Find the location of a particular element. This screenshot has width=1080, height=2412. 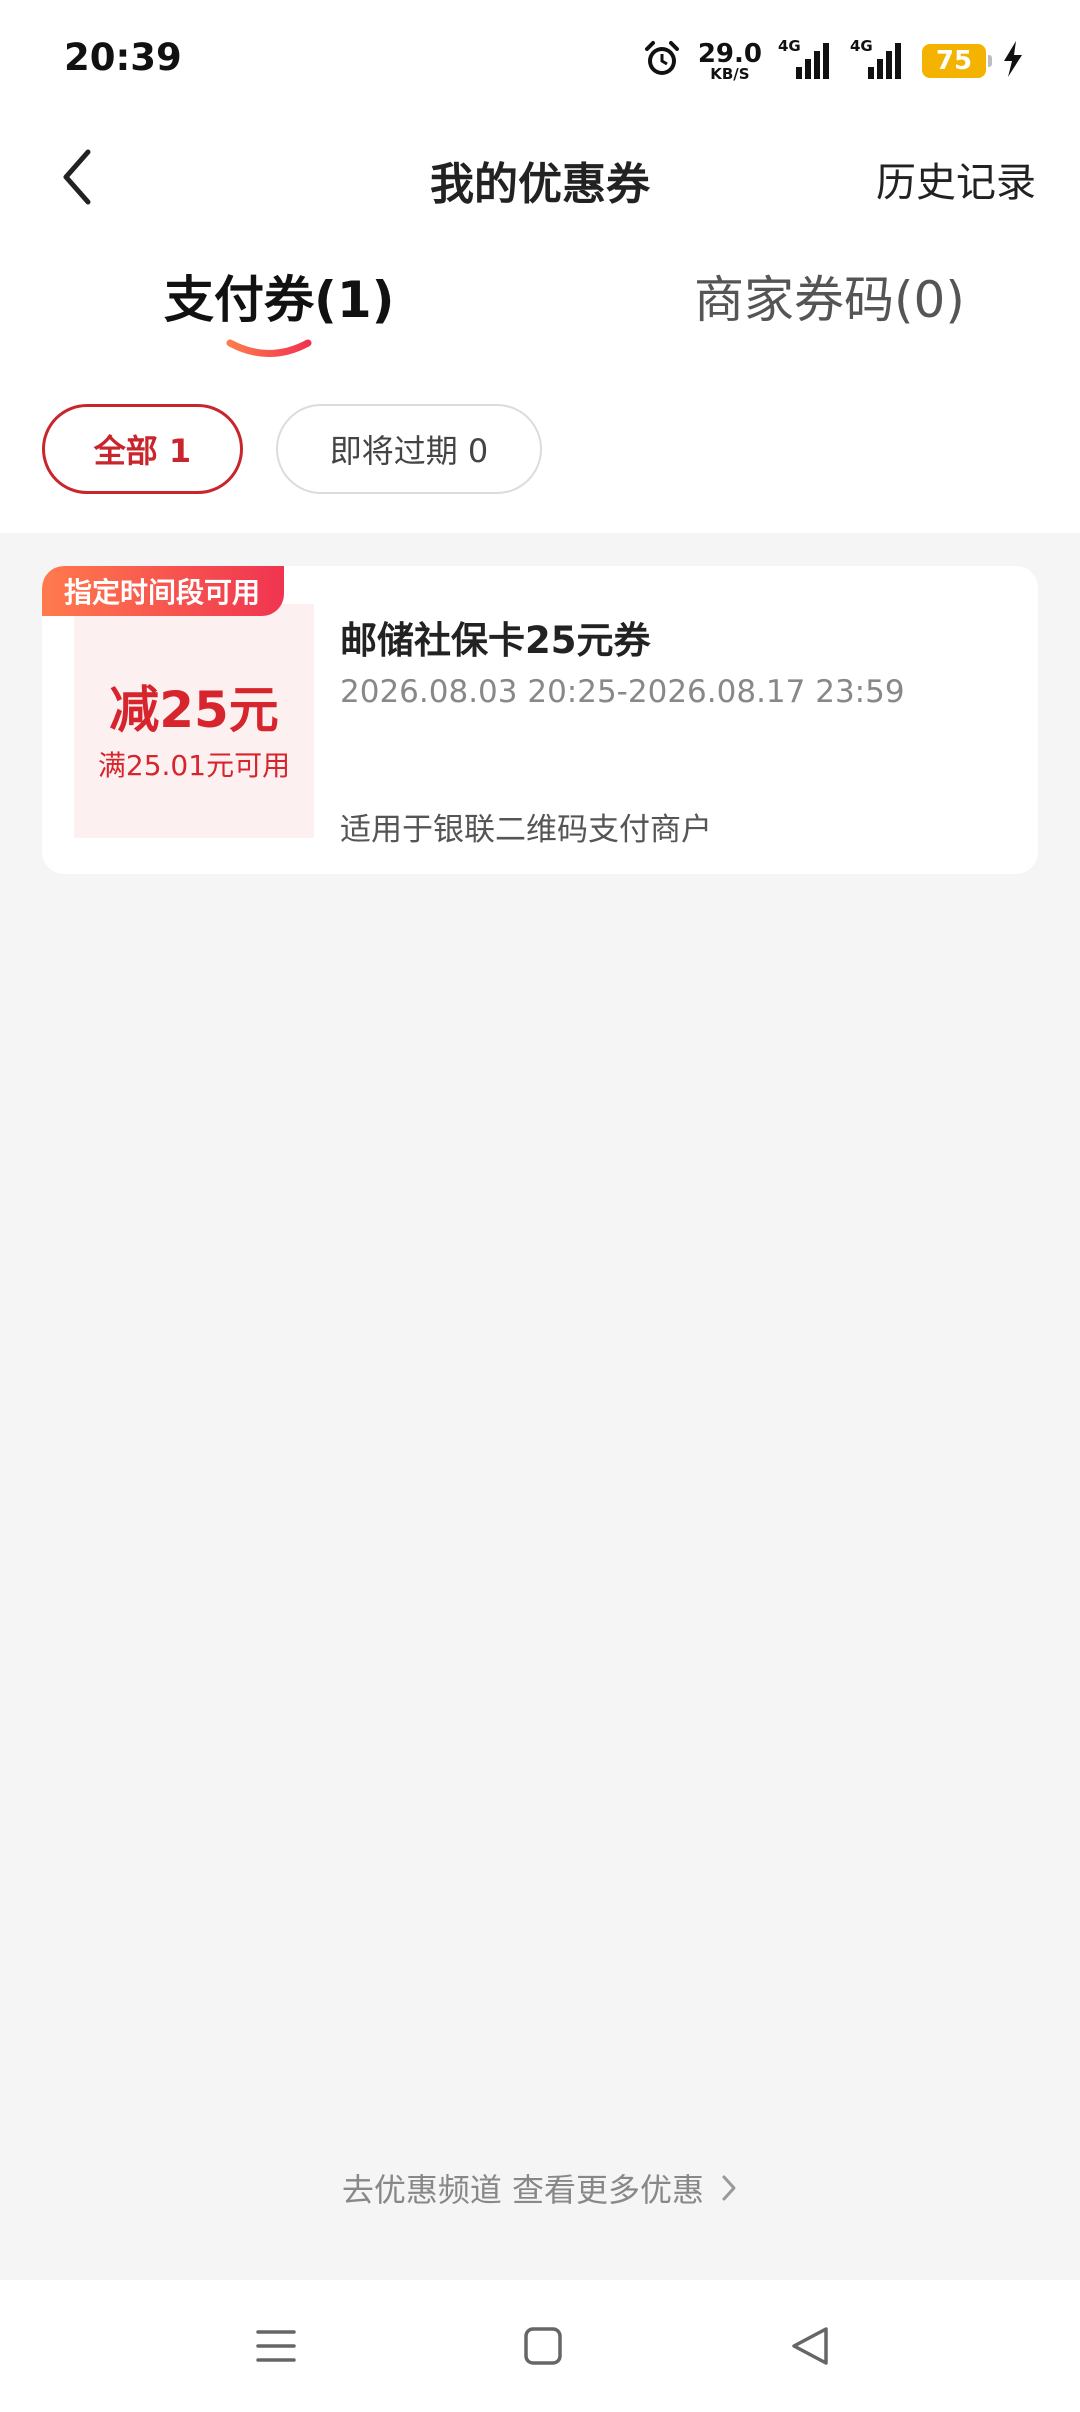

more-offers-label: 去优惠频道 查看更多优惠 is located at coordinates (522, 2190).